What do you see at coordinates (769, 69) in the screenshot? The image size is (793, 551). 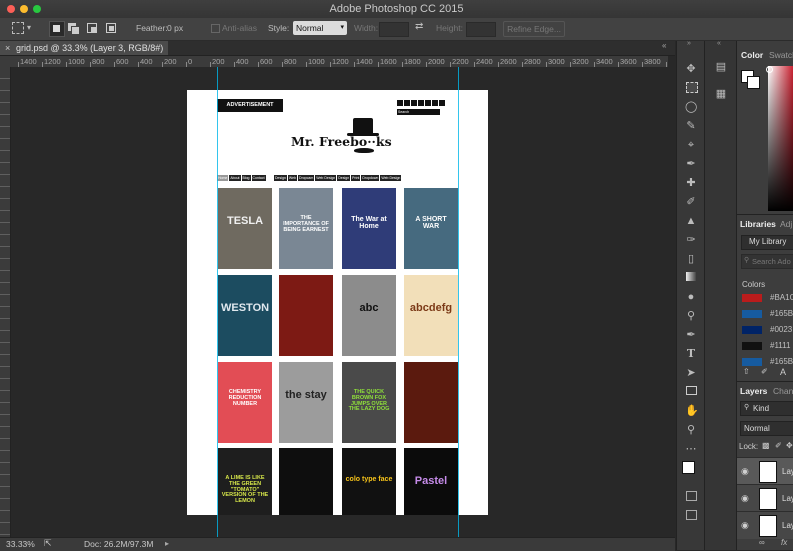 I see `color-picker-marker` at bounding box center [769, 69].